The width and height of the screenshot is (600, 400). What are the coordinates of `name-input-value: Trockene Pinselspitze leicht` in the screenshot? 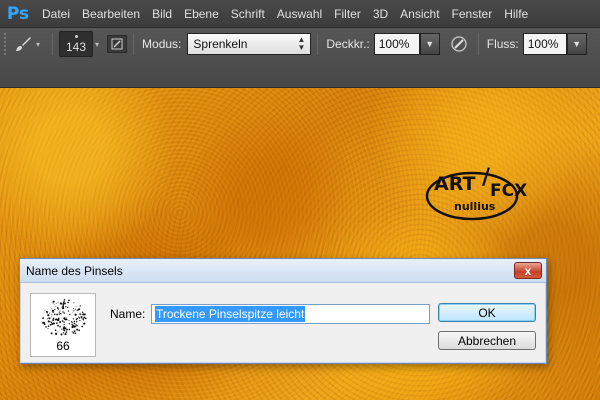 It's located at (230, 314).